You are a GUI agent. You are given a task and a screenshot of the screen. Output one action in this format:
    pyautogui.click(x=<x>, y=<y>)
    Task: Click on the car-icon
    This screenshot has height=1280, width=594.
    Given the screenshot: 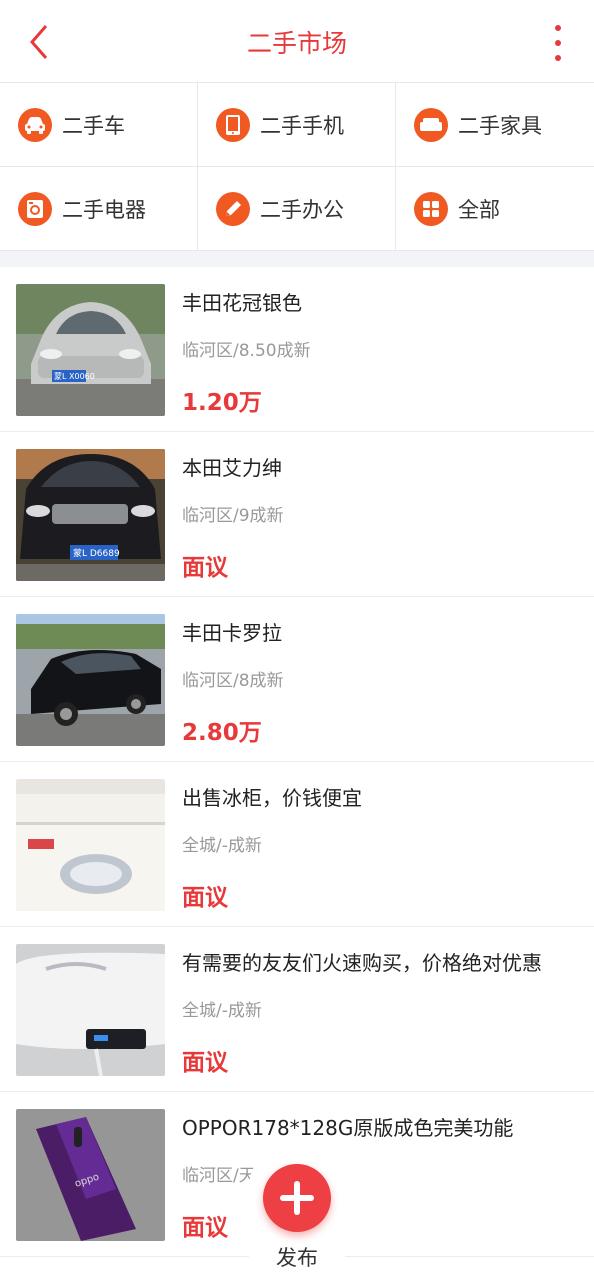 What is the action you would take?
    pyautogui.click(x=35, y=124)
    